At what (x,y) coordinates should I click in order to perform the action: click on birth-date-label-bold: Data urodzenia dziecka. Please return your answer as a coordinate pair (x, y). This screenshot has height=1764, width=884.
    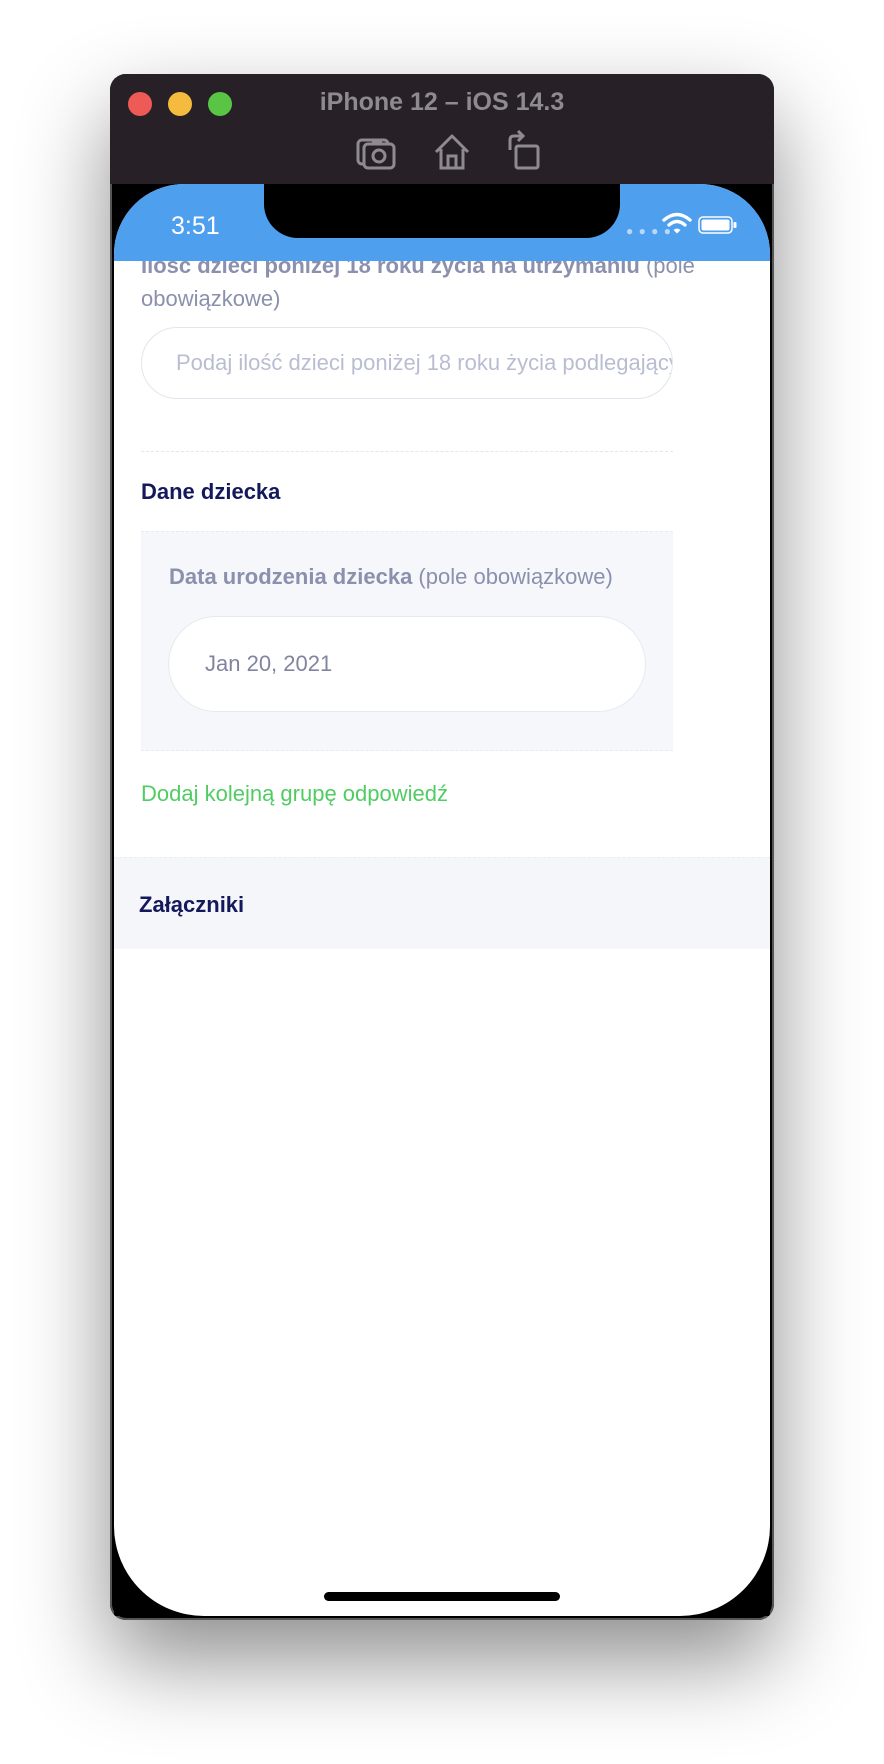
    Looking at the image, I should click on (291, 576).